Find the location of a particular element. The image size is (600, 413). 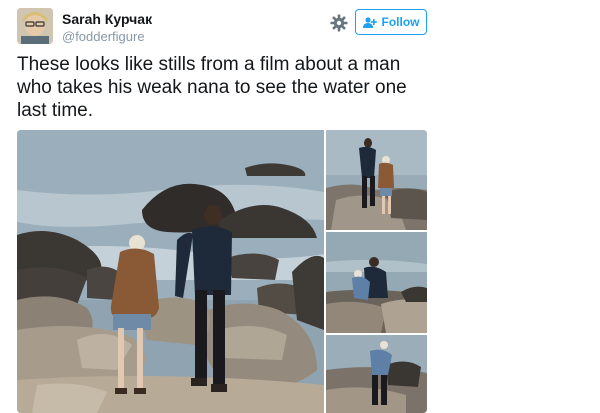

avatar is located at coordinates (35, 26).